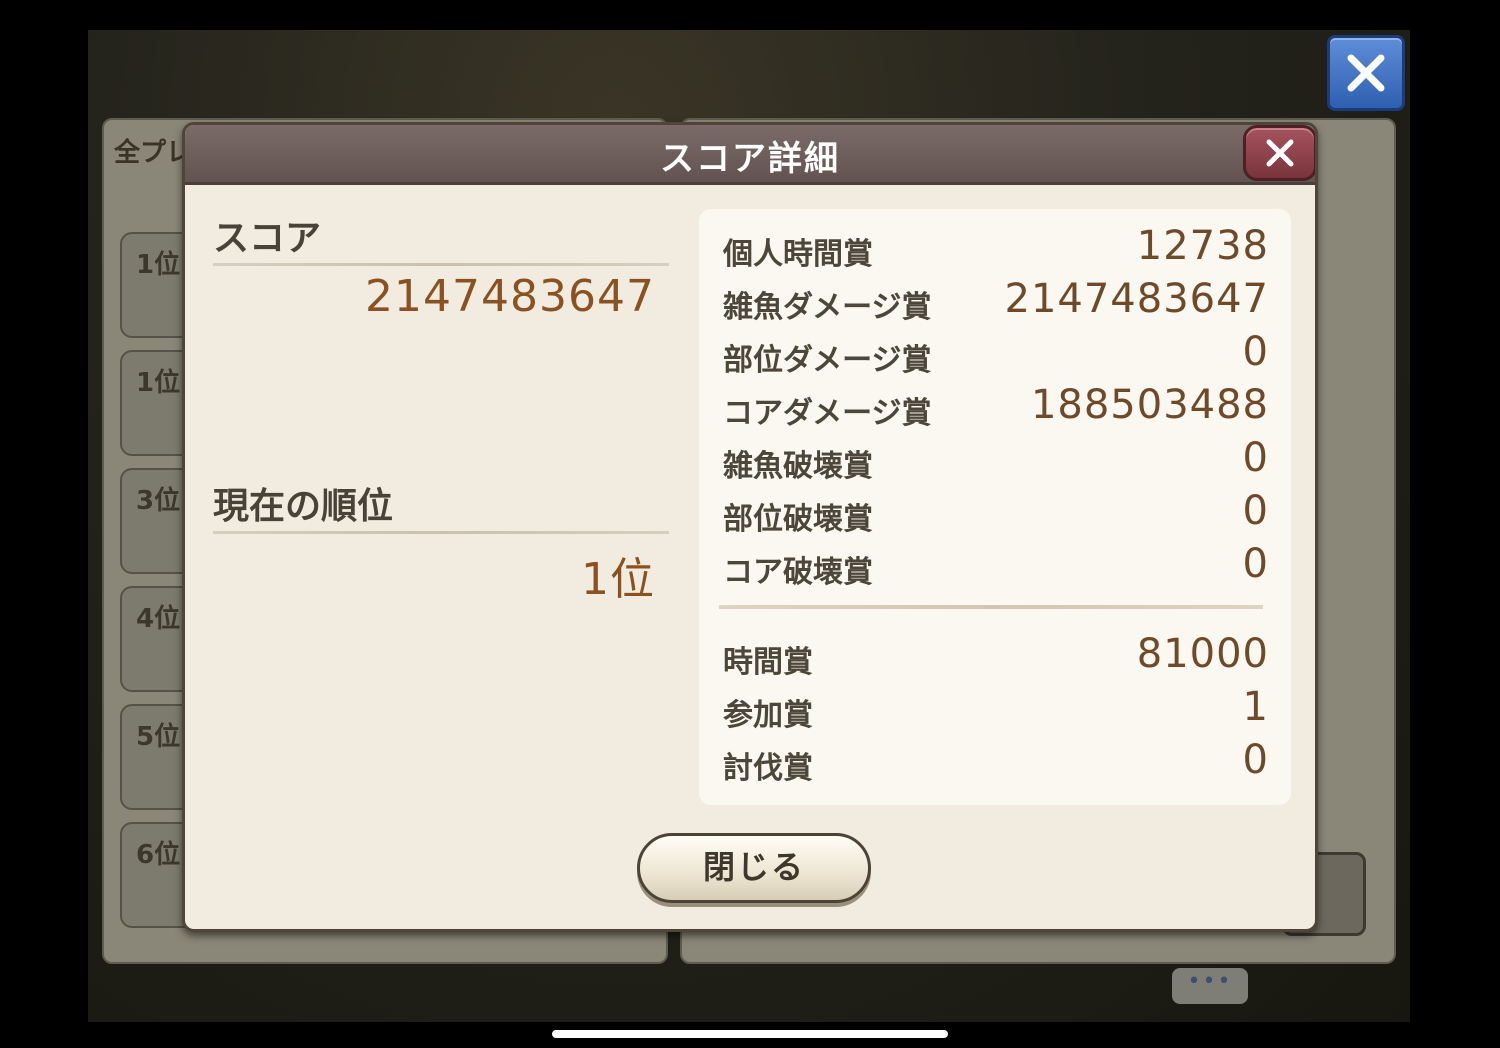 The width and height of the screenshot is (1500, 1048). Describe the element at coordinates (996, 459) in the screenshot. I see `detail-row: 雑魚破壊賞 0` at that location.